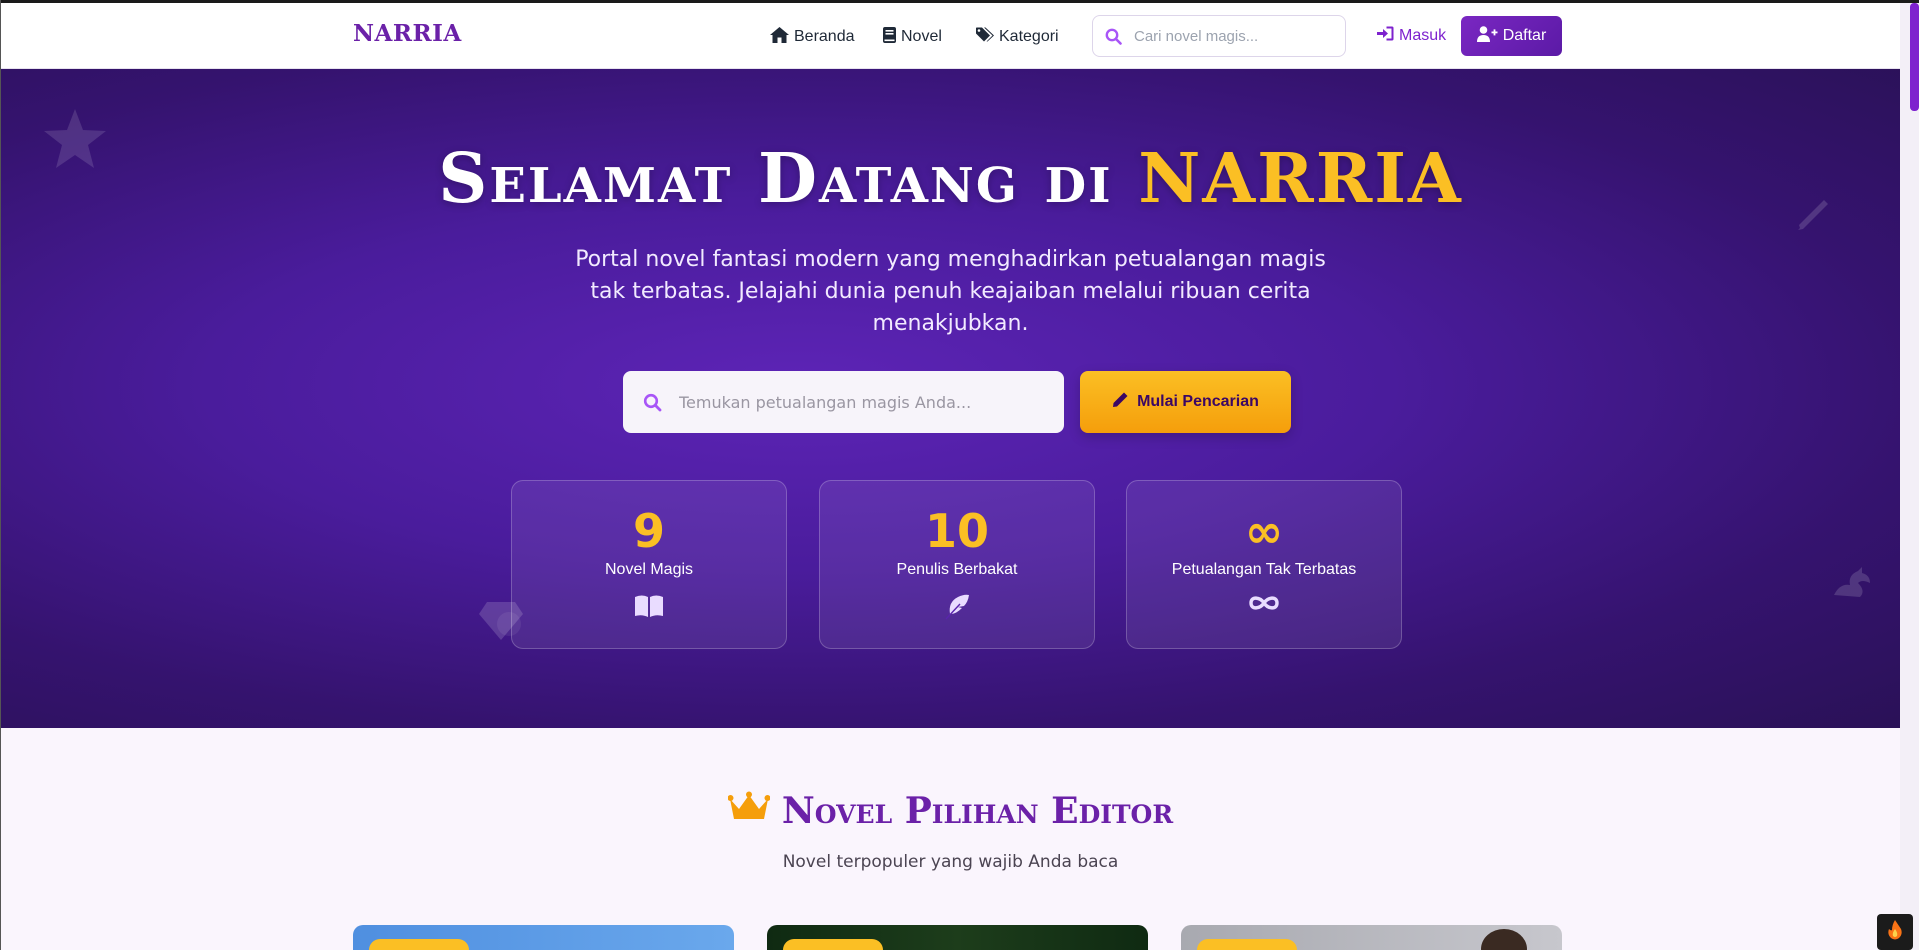 The image size is (1919, 950). Describe the element at coordinates (892, 37) in the screenshot. I see `book-icon` at that location.